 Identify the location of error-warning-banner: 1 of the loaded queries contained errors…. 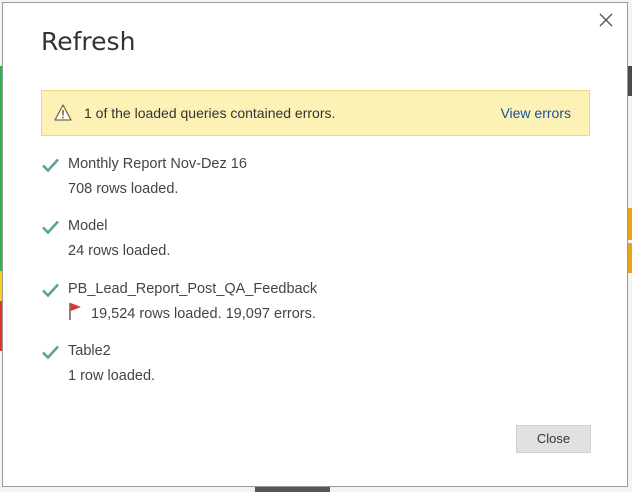
(315, 113).